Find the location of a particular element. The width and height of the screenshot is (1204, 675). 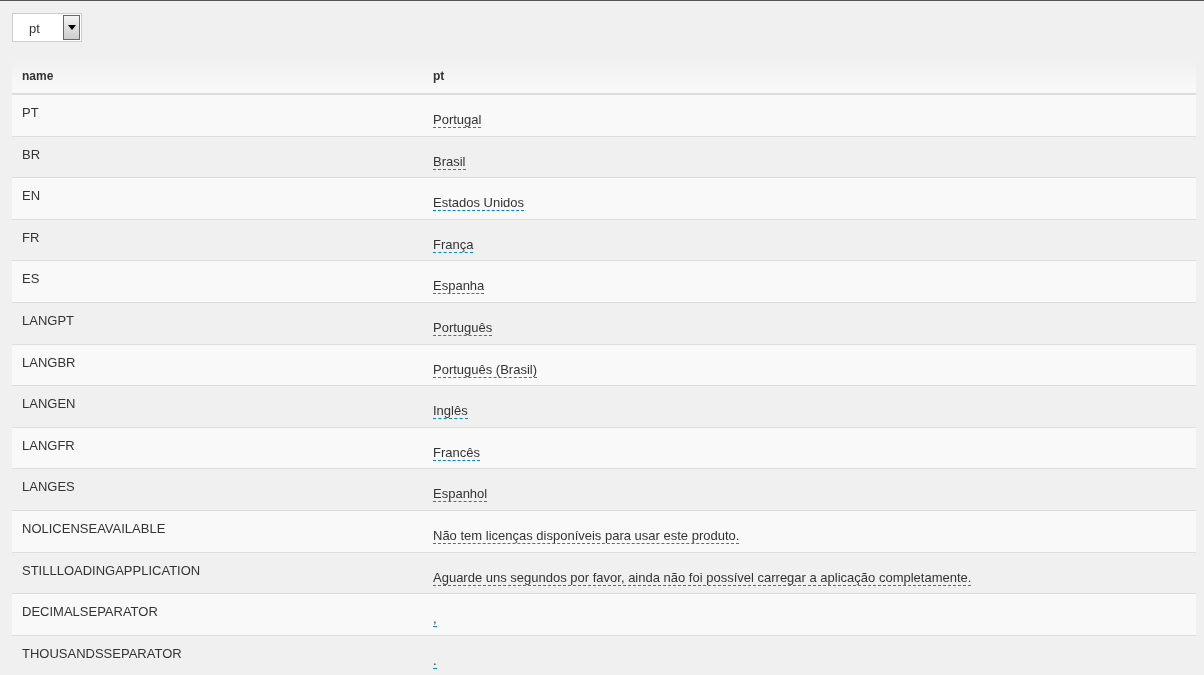

editable-value-link: Aguarde uns segundos por favor, ainda não foi possível carregar a aplicação completamente. is located at coordinates (702, 577).